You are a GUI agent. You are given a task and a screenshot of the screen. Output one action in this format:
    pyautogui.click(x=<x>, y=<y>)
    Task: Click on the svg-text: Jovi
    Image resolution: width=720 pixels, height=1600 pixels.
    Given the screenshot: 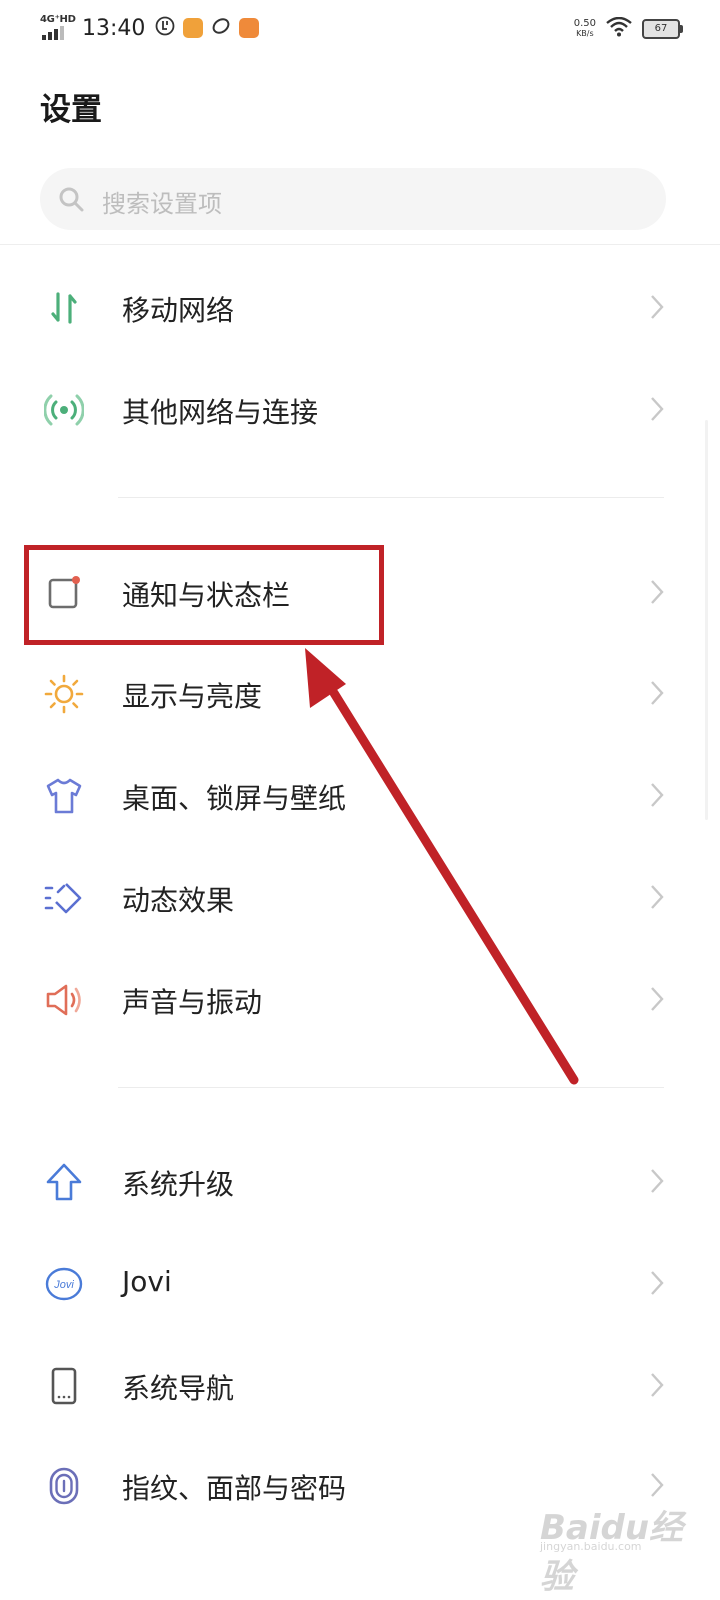 What is the action you would take?
    pyautogui.click(x=63, y=1285)
    